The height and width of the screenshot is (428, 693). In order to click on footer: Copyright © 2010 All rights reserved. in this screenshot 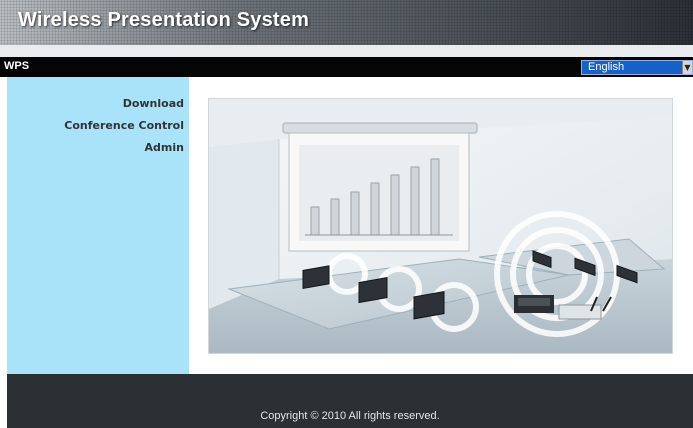, I will do `click(350, 401)`.